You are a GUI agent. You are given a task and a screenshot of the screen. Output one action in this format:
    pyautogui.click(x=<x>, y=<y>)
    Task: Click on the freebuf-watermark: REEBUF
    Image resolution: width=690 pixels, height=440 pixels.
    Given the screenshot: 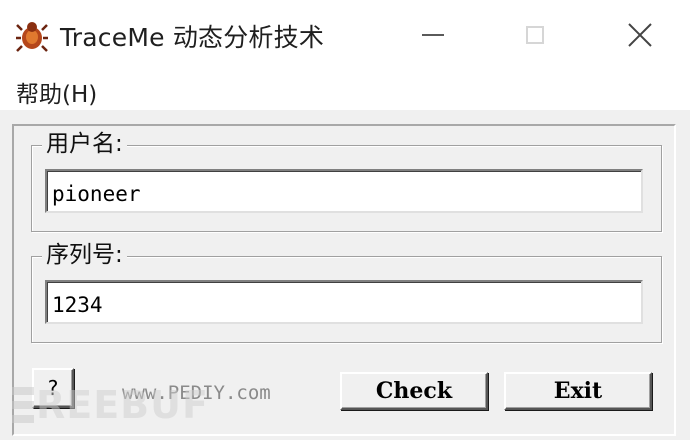 What is the action you would take?
    pyautogui.click(x=110, y=405)
    